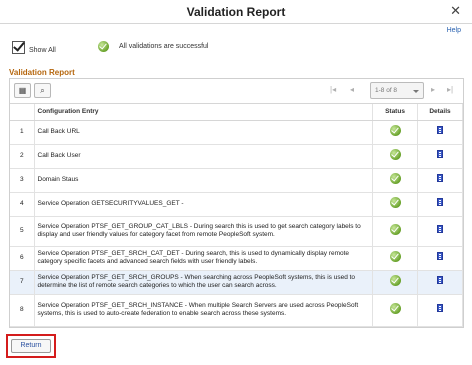 Image resolution: width=472 pixels, height=365 pixels. Describe the element at coordinates (22, 258) in the screenshot. I see `row-number: 6` at that location.